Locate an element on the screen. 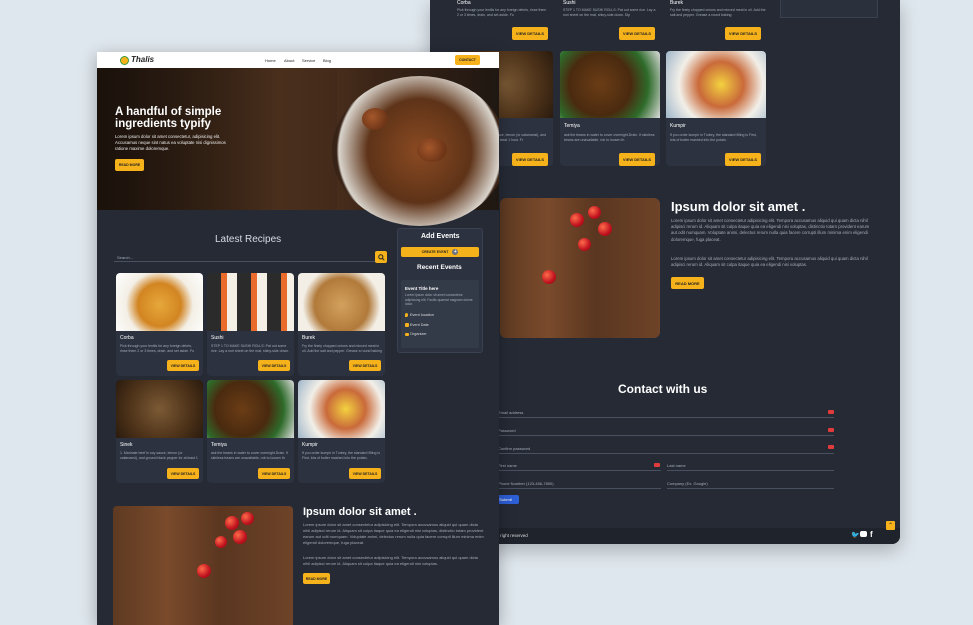 The height and width of the screenshot is (625, 973). confirm-password-field is located at coordinates (666, 453).